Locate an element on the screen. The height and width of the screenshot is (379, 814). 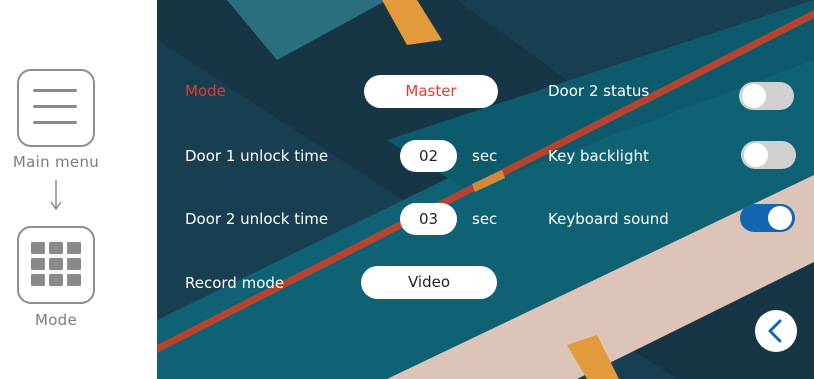
key-backlight-toggle is located at coordinates (768, 155).